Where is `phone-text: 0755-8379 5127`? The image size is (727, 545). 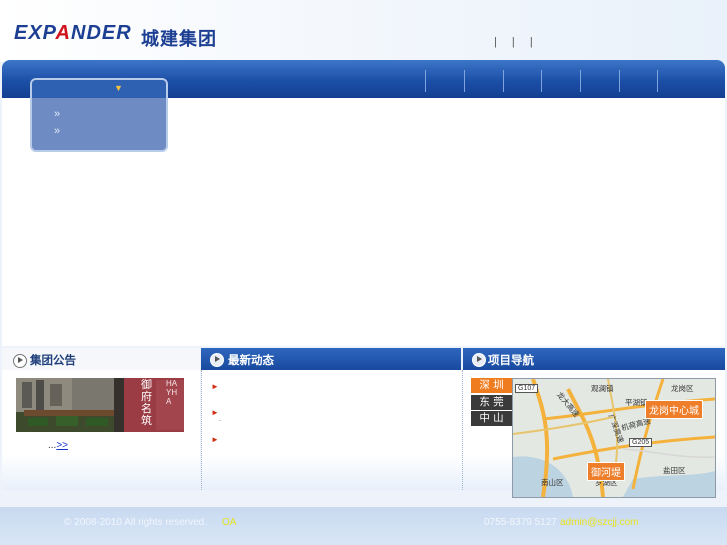
phone-text: 0755-8379 5127 is located at coordinates (520, 522).